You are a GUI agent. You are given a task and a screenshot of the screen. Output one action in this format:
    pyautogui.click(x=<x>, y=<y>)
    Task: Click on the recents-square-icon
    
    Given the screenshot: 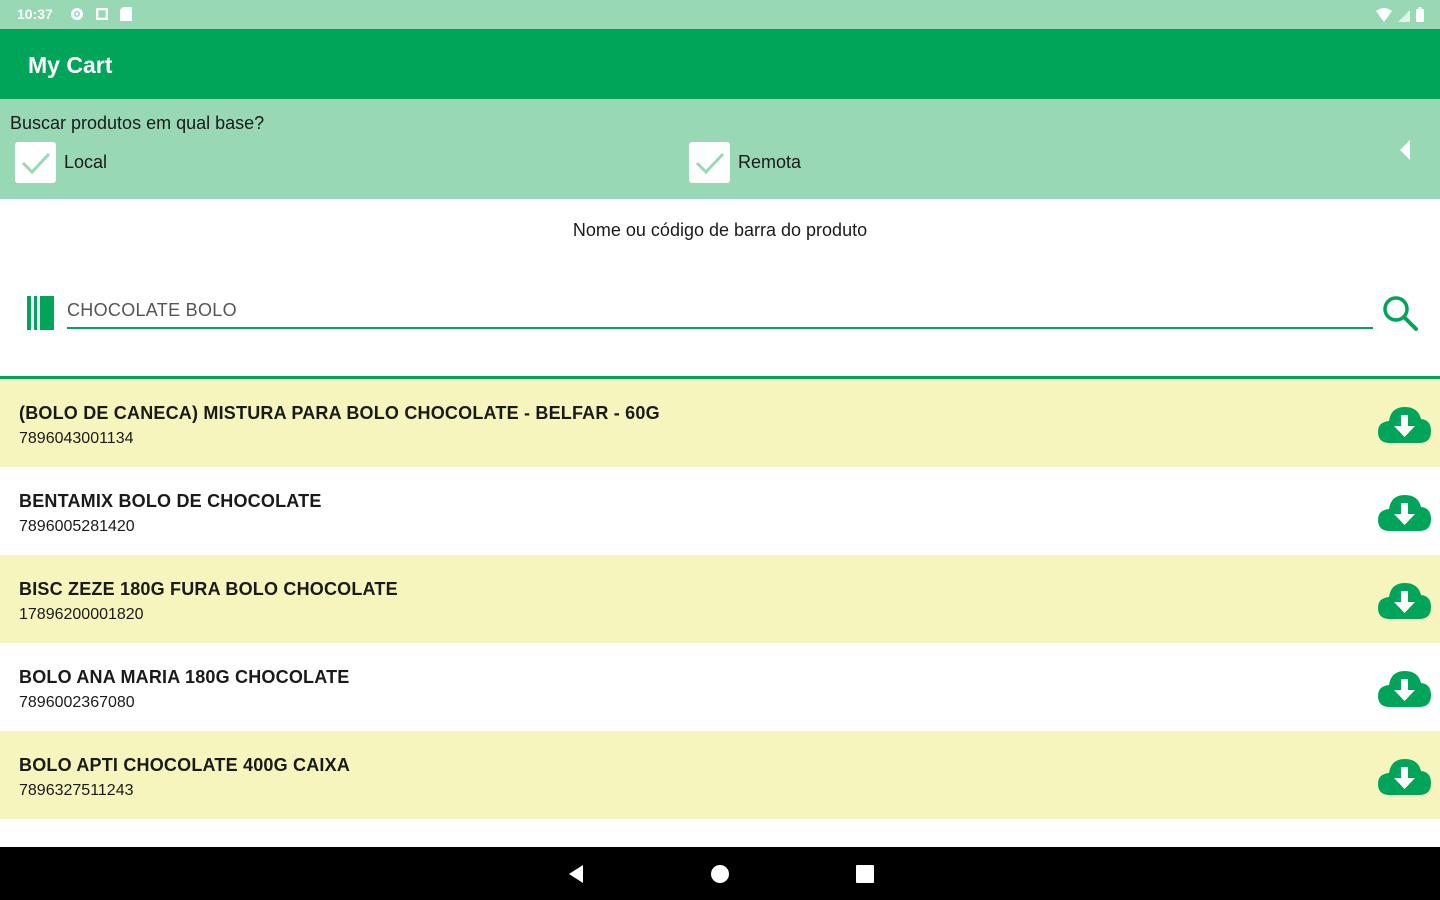 What is the action you would take?
    pyautogui.click(x=865, y=874)
    